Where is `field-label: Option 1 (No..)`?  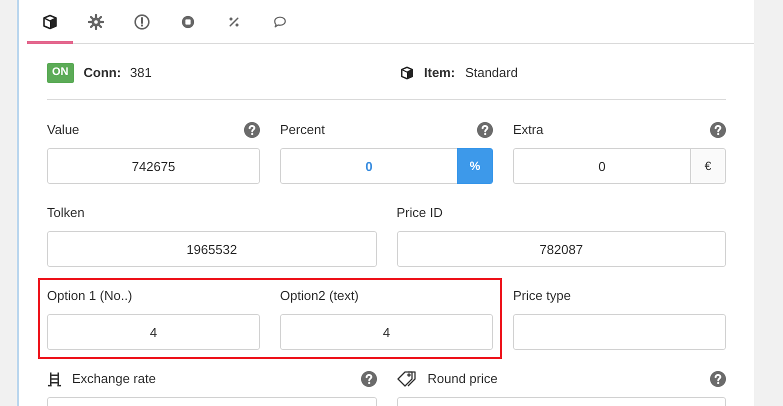 field-label: Option 1 (No..) is located at coordinates (90, 296).